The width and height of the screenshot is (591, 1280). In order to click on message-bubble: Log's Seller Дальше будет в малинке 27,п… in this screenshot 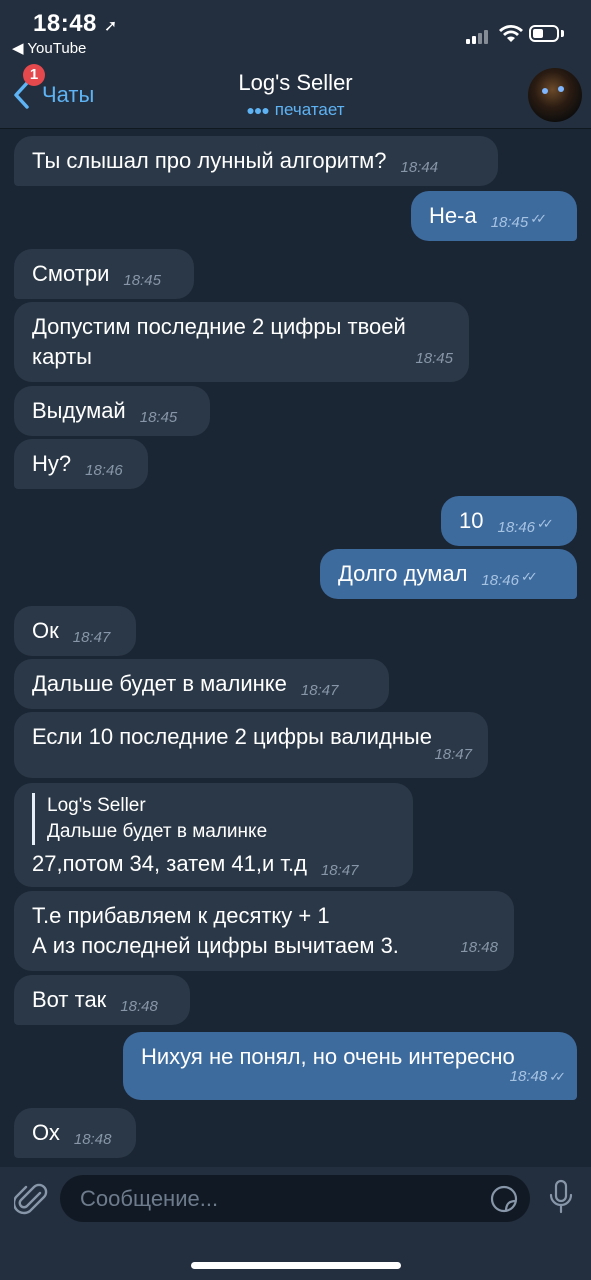, I will do `click(213, 835)`.